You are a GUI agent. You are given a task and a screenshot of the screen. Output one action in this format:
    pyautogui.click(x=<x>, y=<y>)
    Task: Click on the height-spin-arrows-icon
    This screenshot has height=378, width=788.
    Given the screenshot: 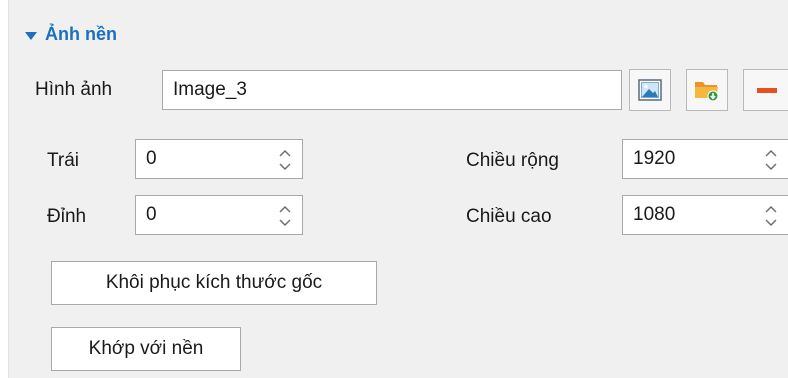 What is the action you would take?
    pyautogui.click(x=771, y=216)
    